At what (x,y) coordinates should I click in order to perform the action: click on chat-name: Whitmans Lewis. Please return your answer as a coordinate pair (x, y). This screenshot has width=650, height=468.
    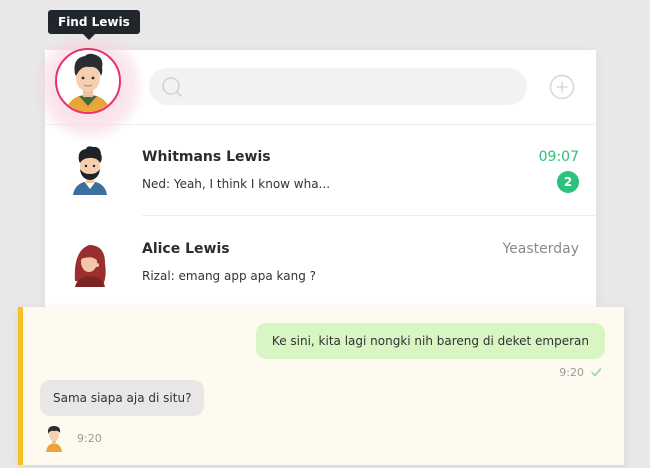
    Looking at the image, I should click on (206, 157).